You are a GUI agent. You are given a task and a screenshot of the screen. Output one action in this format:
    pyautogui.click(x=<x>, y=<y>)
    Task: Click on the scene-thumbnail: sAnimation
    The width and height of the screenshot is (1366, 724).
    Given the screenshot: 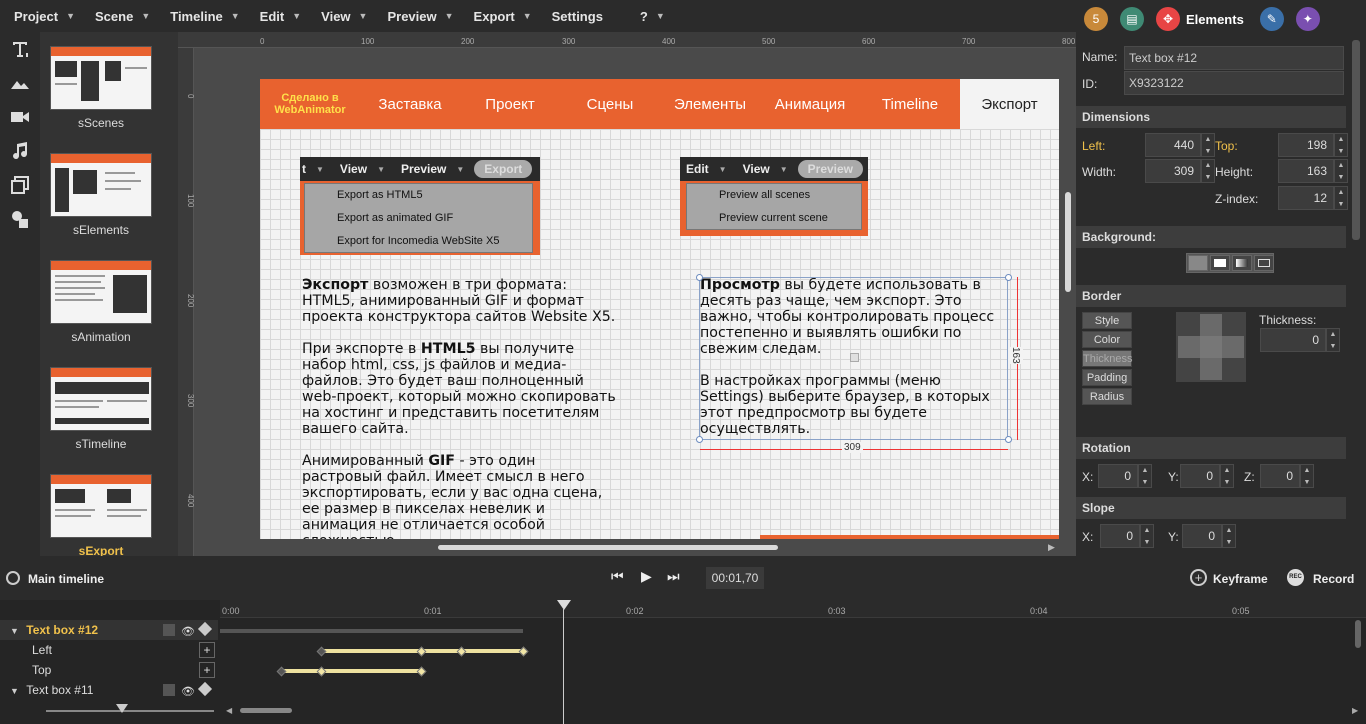 What is the action you would take?
    pyautogui.click(x=101, y=302)
    